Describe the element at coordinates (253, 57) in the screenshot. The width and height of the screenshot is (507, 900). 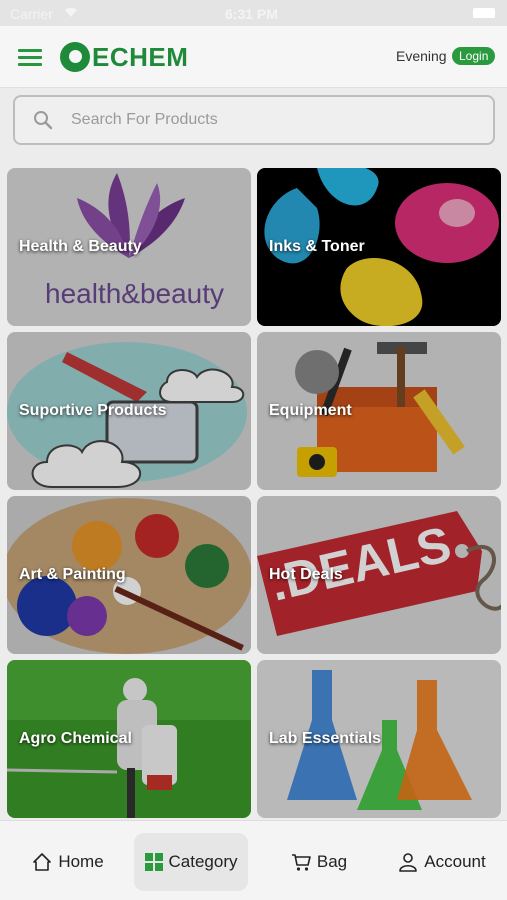
I see `app-header: ECHEM Evening Login` at that location.